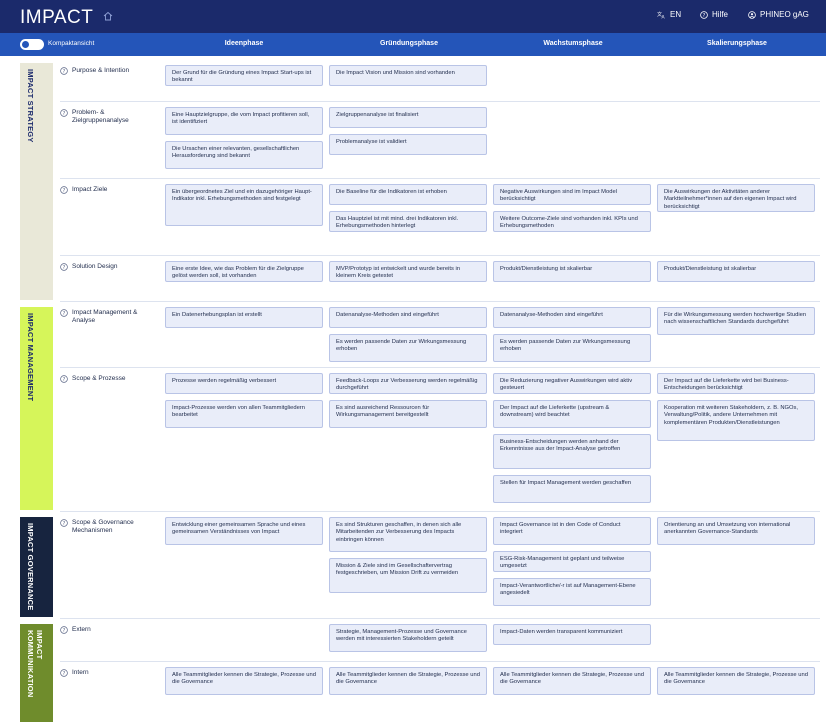 Image resolution: width=826 pixels, height=727 pixels. I want to click on home-icon, so click(108, 16).